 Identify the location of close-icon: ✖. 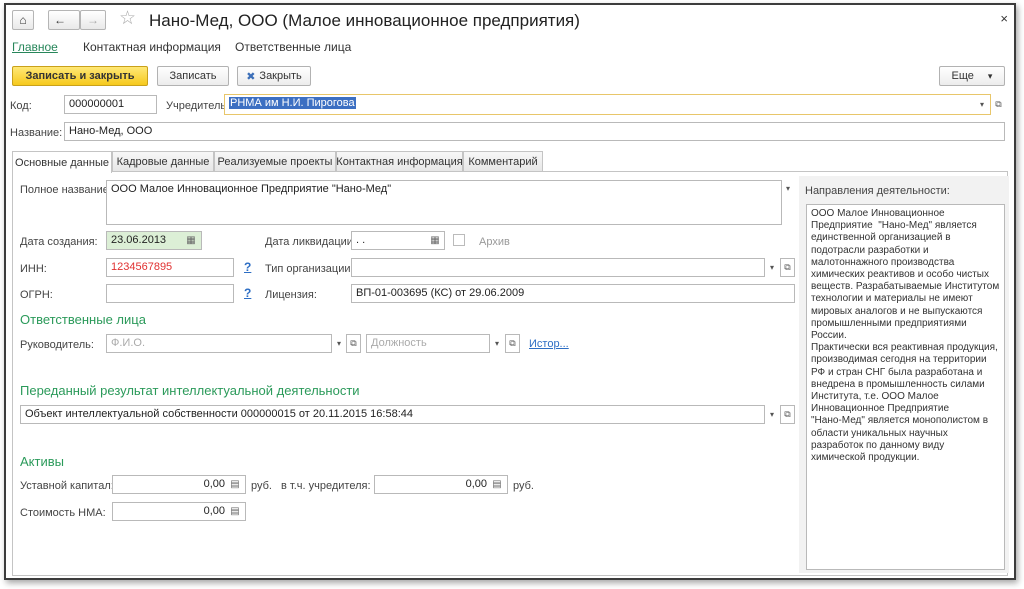
(251, 76).